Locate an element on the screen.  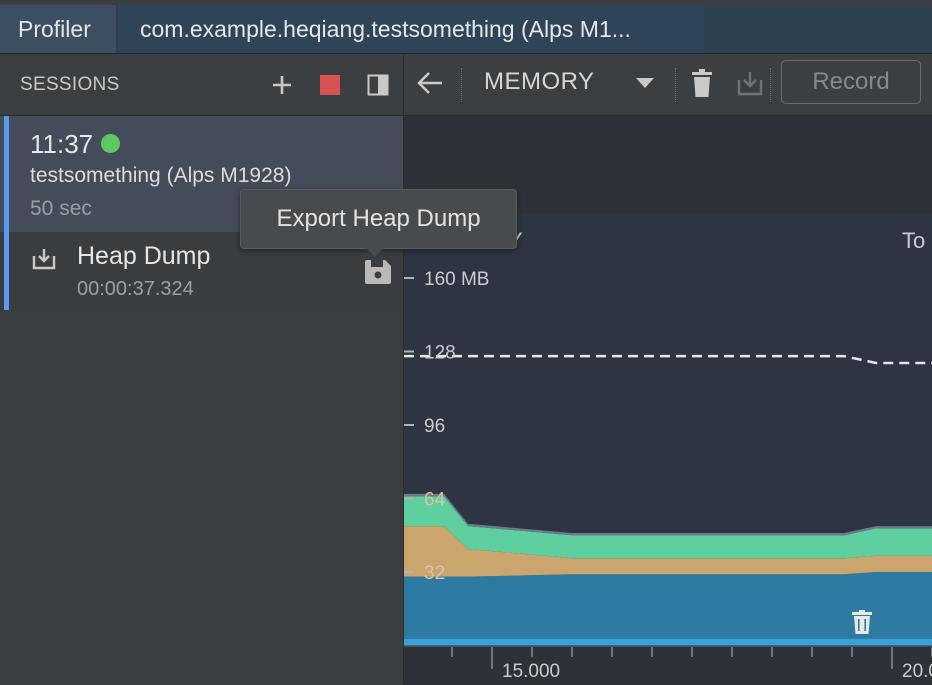
chart-legend-total: To is located at coordinates (913, 240).